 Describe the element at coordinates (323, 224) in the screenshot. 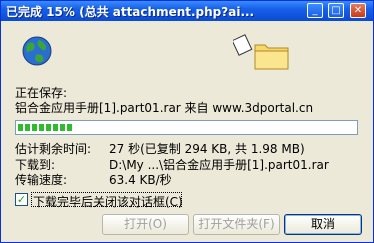

I see `cancel-button: 取消` at that location.